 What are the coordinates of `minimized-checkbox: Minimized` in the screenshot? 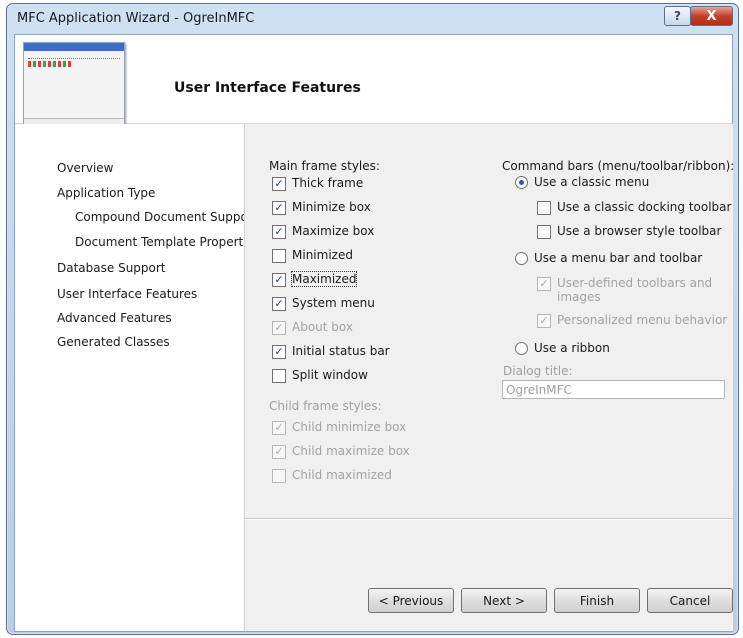 It's located at (312, 255).